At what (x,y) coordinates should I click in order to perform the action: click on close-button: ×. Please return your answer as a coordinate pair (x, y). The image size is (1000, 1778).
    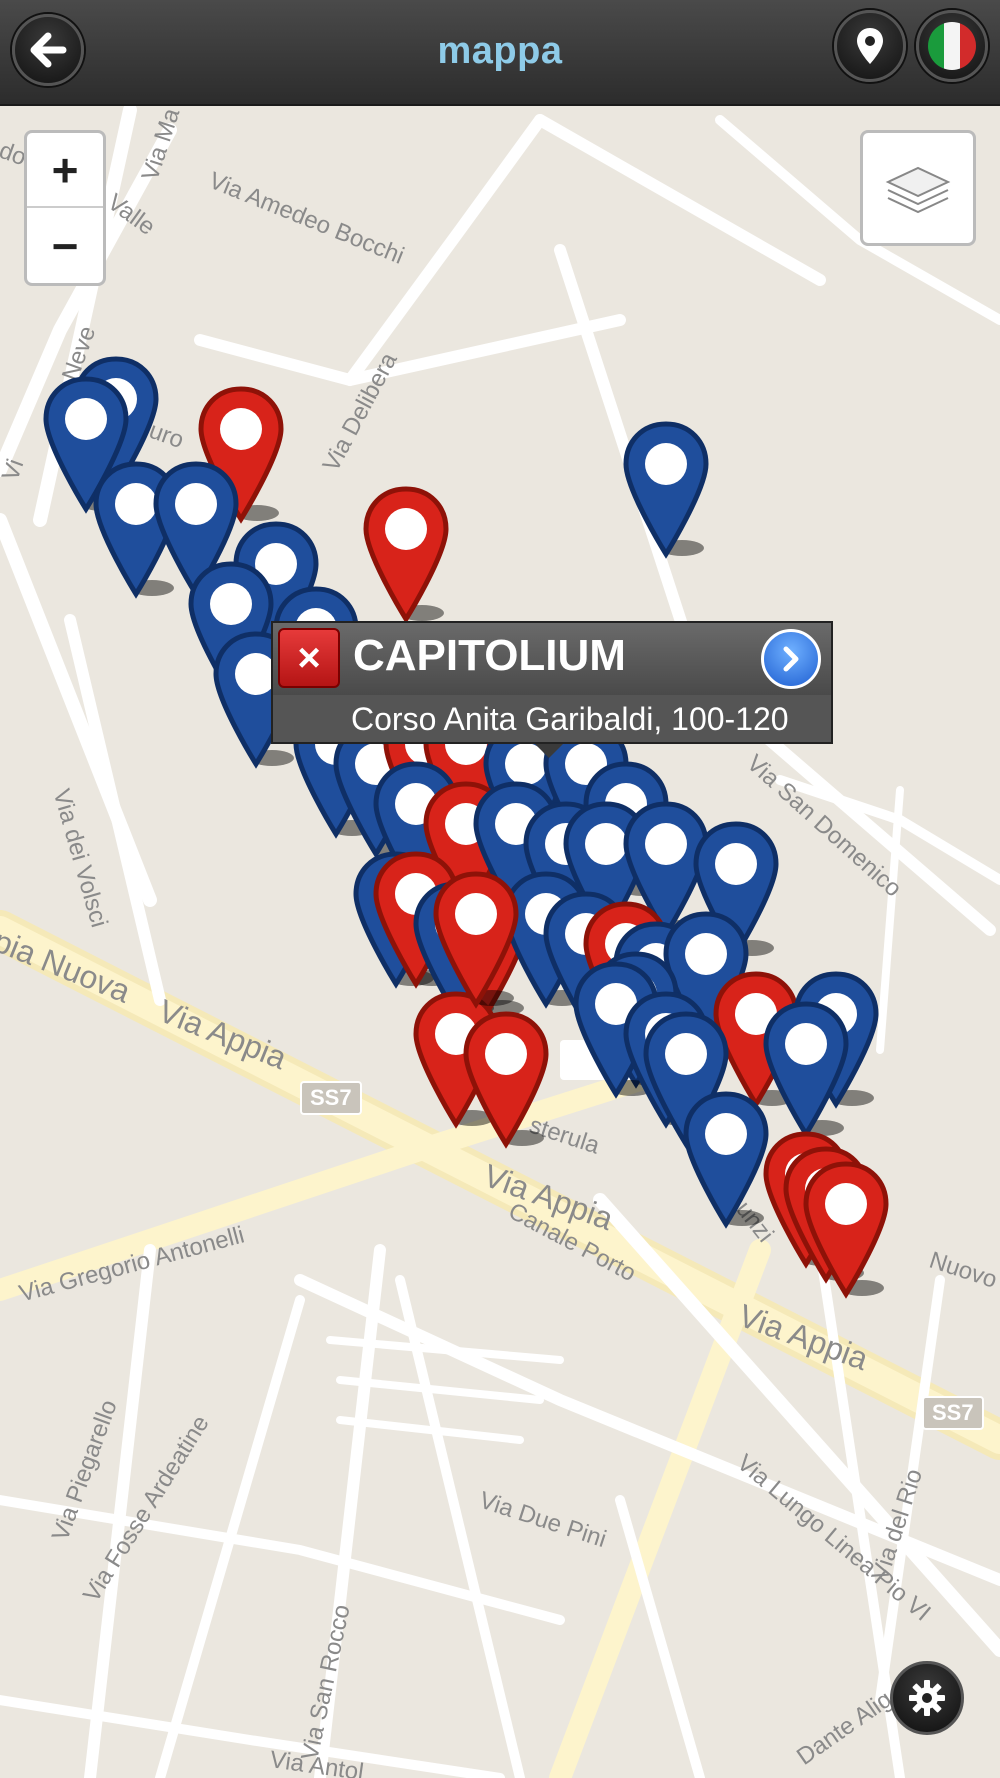
    Looking at the image, I should click on (309, 658).